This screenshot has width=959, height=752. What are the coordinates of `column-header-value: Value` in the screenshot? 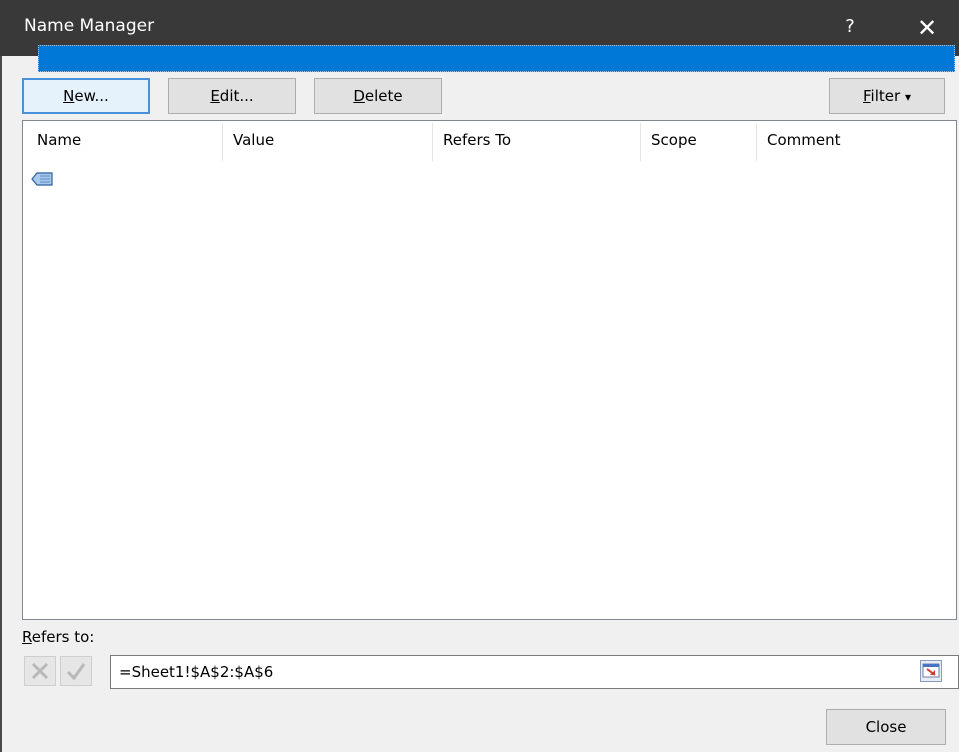 It's located at (253, 140).